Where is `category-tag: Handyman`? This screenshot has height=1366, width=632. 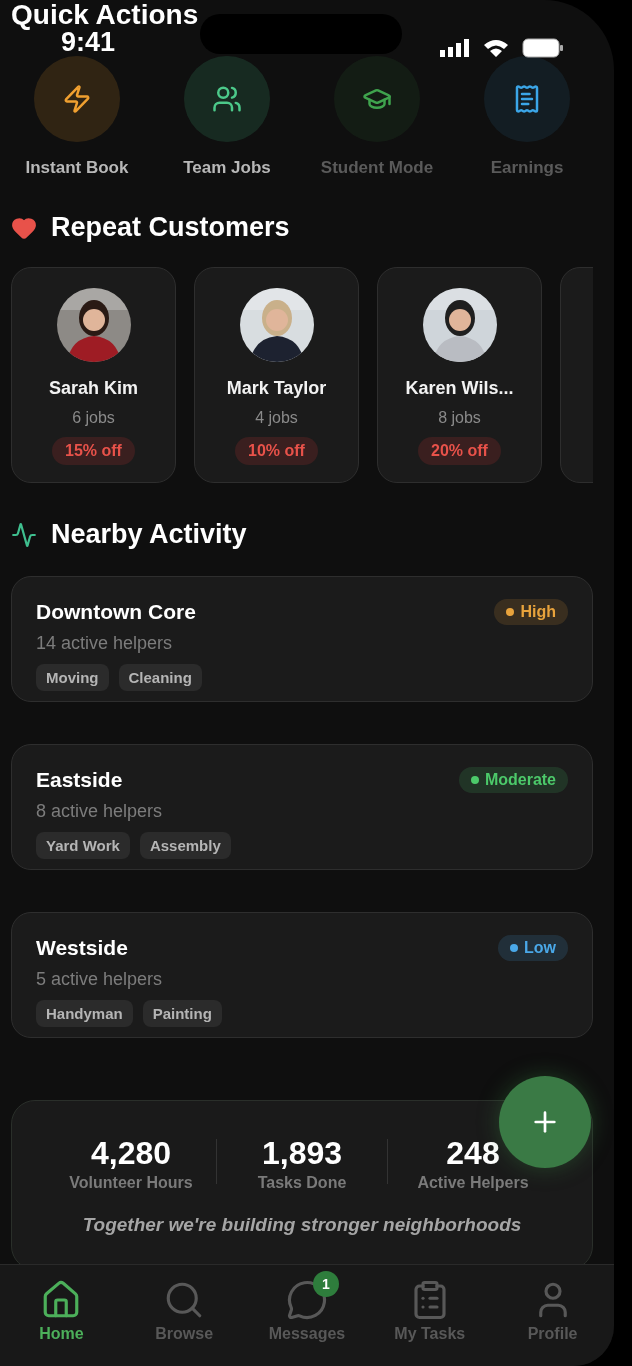 category-tag: Handyman is located at coordinates (84, 1013).